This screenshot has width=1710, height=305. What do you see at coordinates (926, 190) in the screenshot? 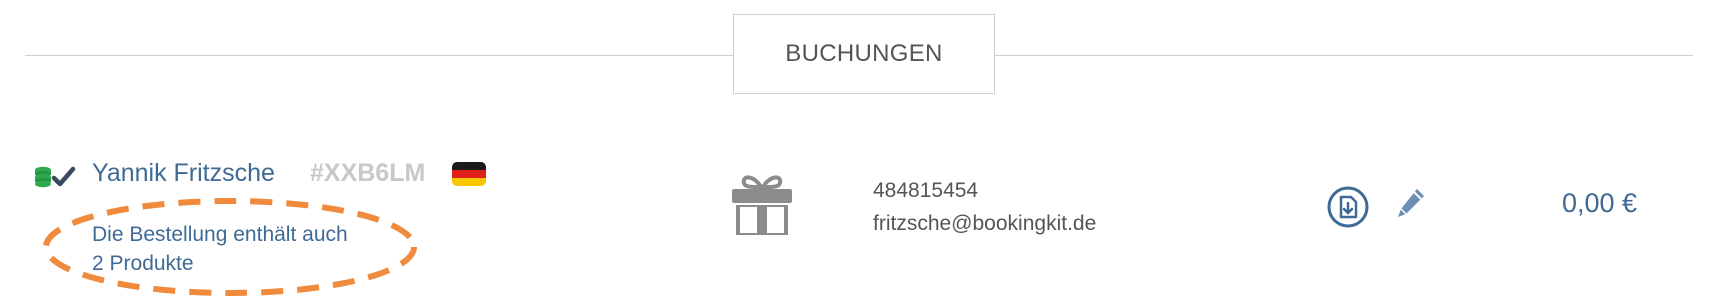
I see `phone-number: 484815454` at bounding box center [926, 190].